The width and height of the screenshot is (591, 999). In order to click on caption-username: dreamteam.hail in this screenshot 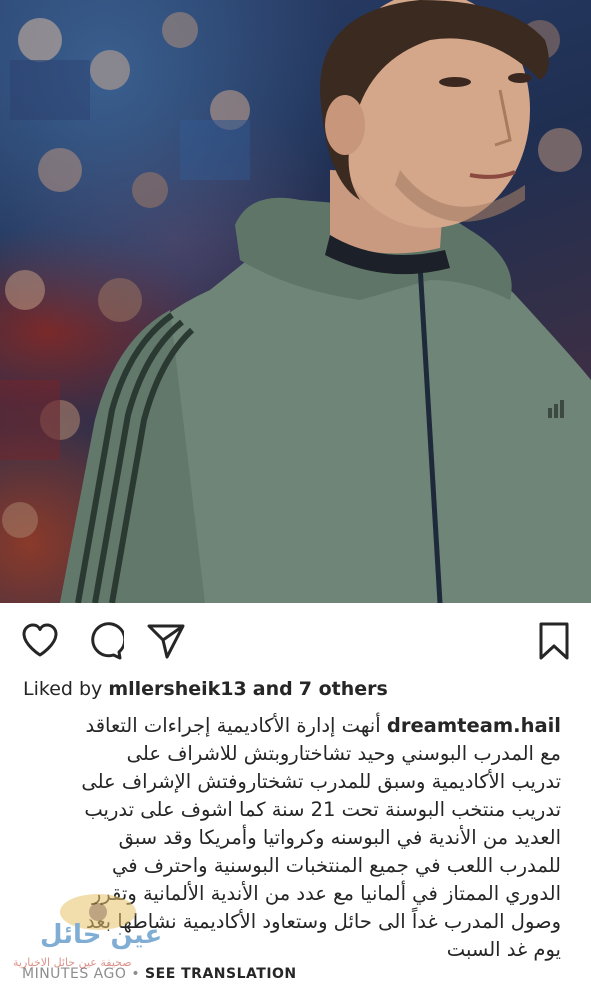, I will do `click(474, 725)`.